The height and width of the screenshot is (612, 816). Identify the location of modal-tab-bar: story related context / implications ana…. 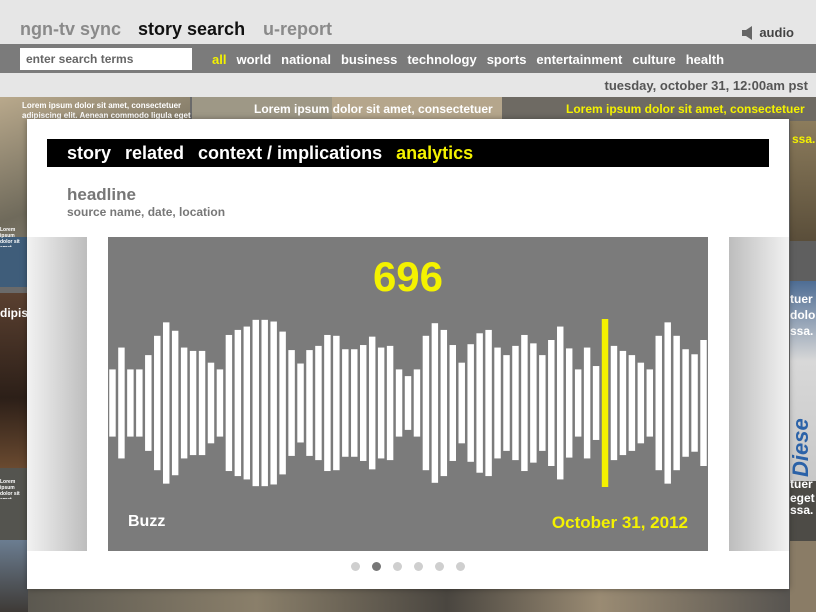
(408, 153).